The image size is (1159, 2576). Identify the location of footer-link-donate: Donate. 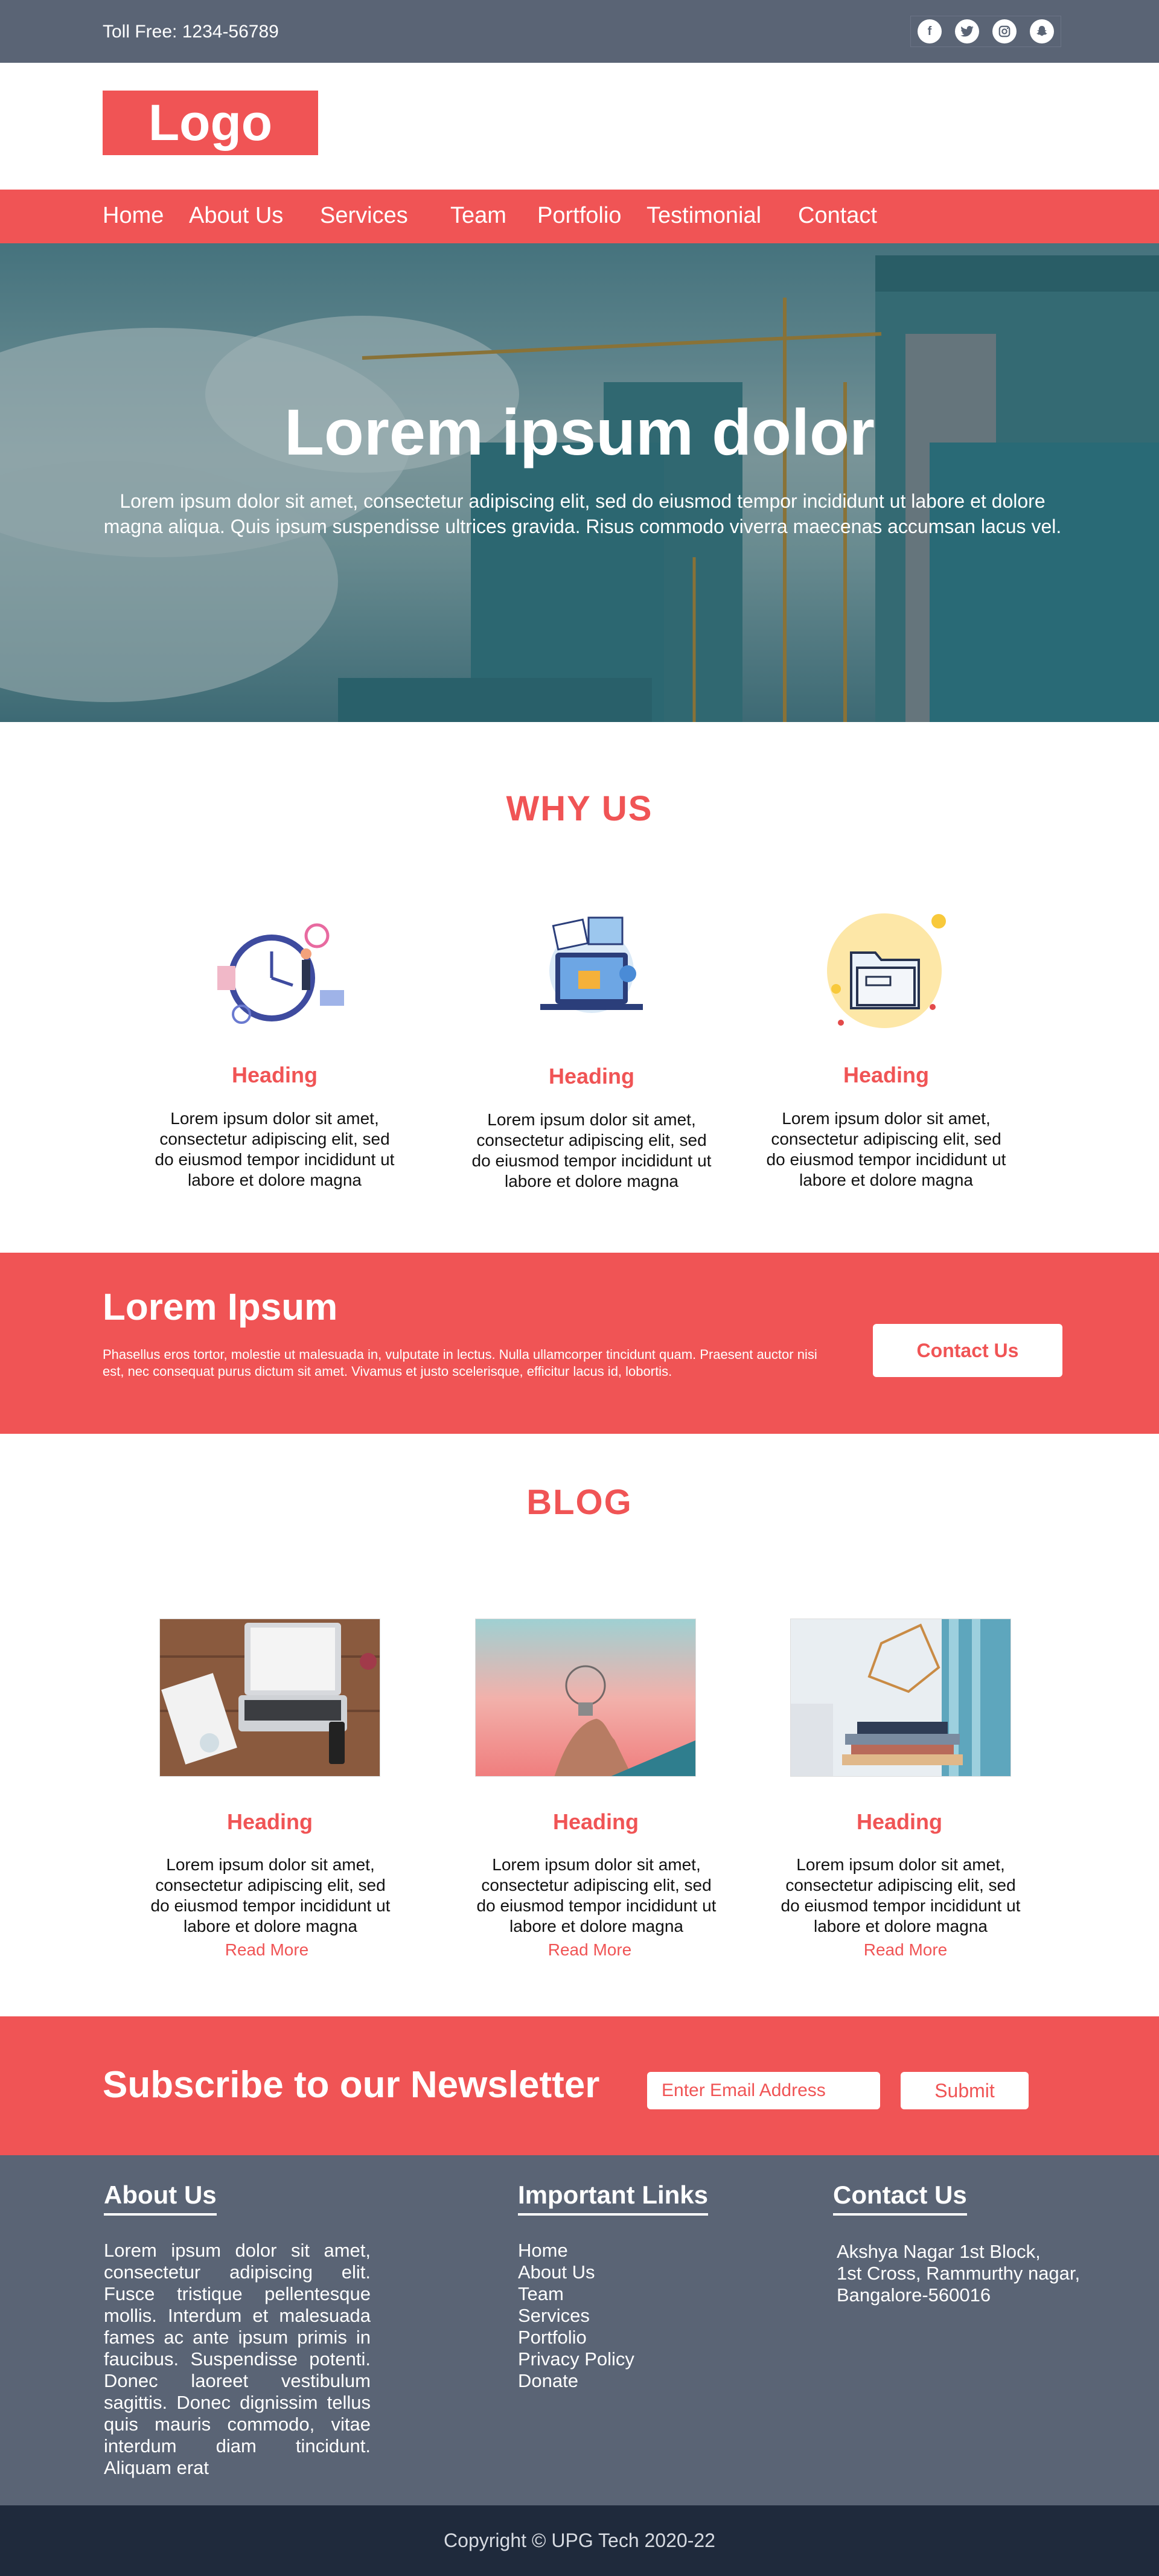
(576, 2381).